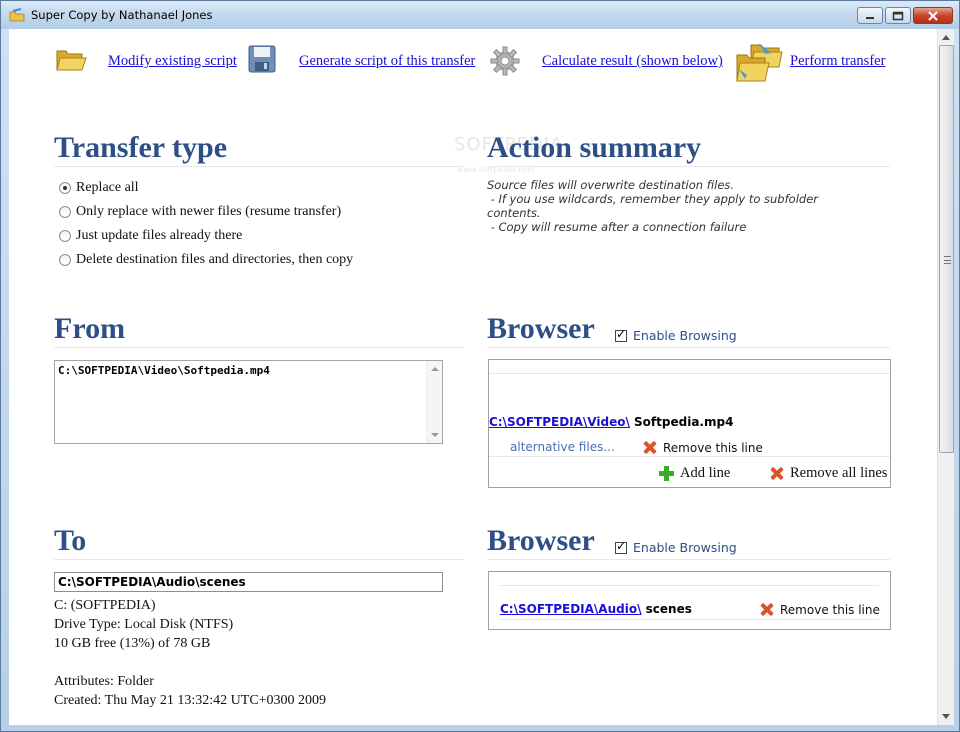  I want to click on to-heading: To, so click(70, 540).